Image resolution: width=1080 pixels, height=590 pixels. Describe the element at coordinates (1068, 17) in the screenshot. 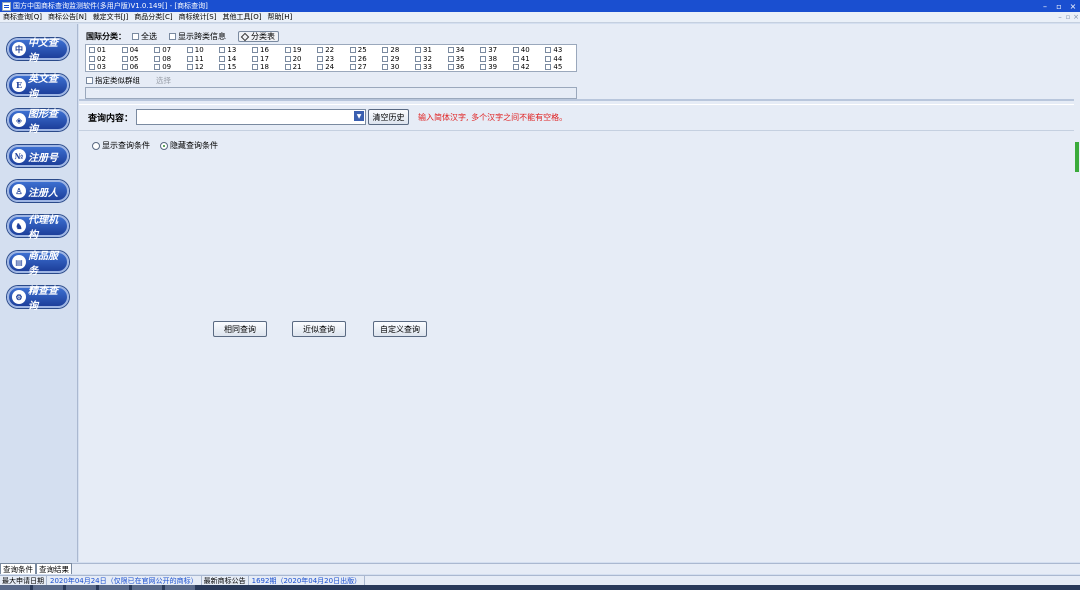

I see `mdi-maximize-button: ▫` at that location.